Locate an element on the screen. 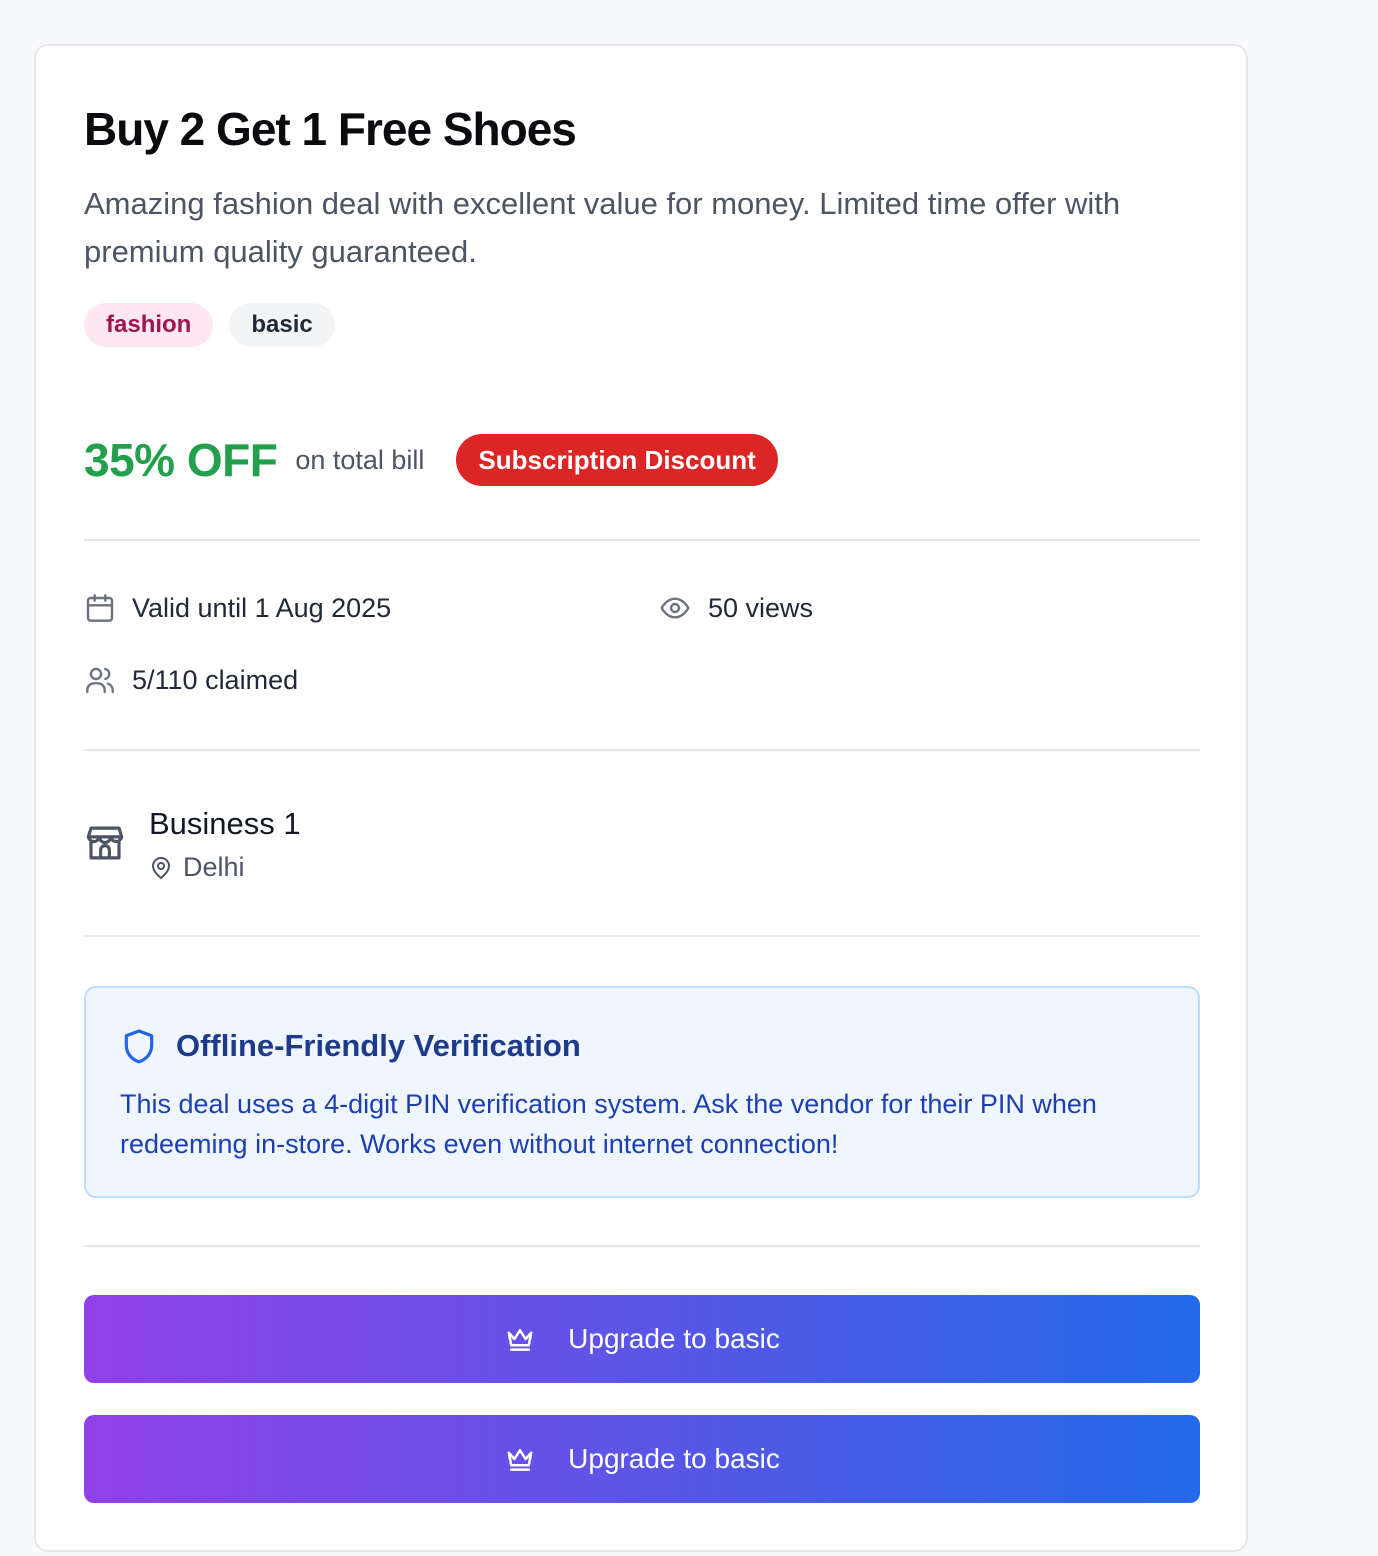 The image size is (1378, 1556). discount-suffix: on total bill is located at coordinates (360, 459).